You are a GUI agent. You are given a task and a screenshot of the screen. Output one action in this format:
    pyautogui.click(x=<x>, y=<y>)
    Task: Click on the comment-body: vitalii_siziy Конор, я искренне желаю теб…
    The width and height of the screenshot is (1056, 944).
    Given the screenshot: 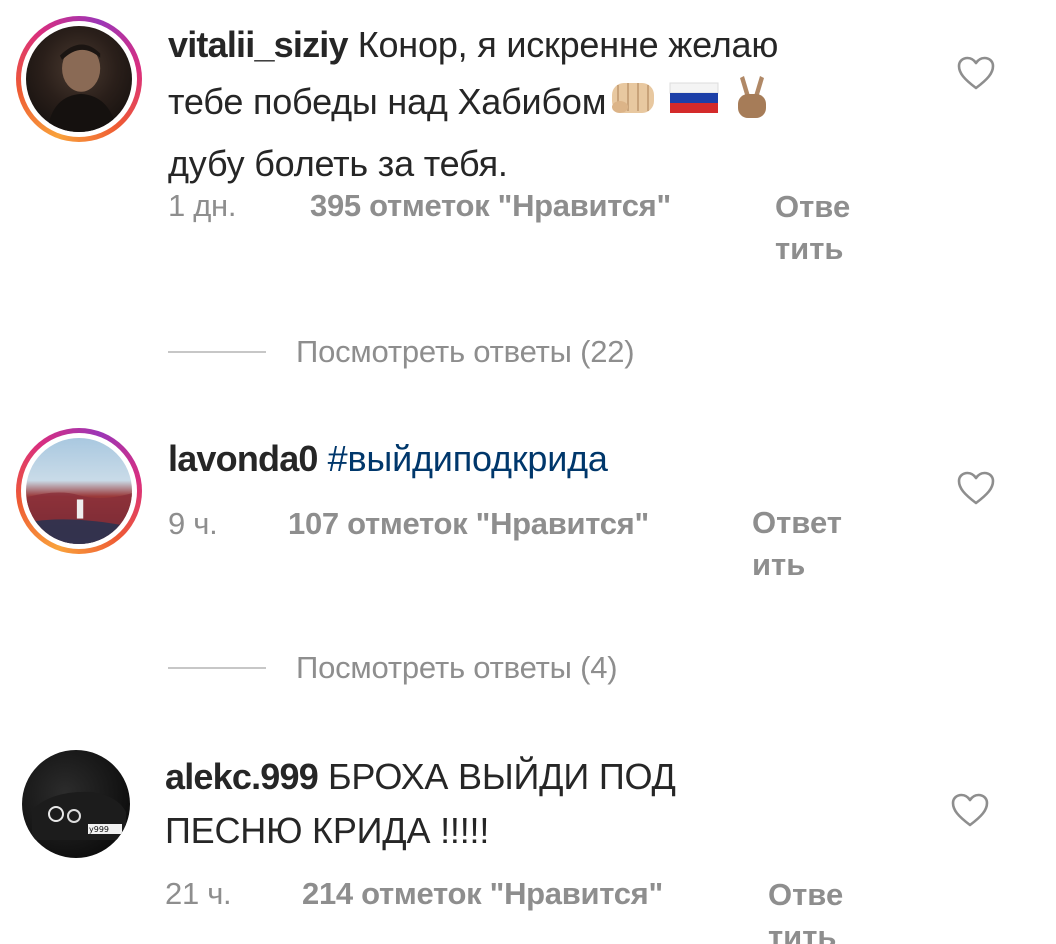 What is the action you would take?
    pyautogui.click(x=538, y=104)
    